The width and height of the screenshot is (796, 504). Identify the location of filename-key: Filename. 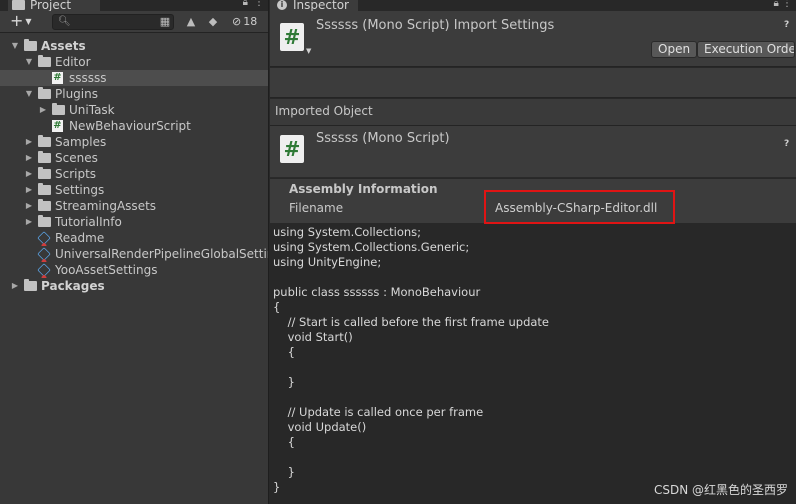
(316, 208).